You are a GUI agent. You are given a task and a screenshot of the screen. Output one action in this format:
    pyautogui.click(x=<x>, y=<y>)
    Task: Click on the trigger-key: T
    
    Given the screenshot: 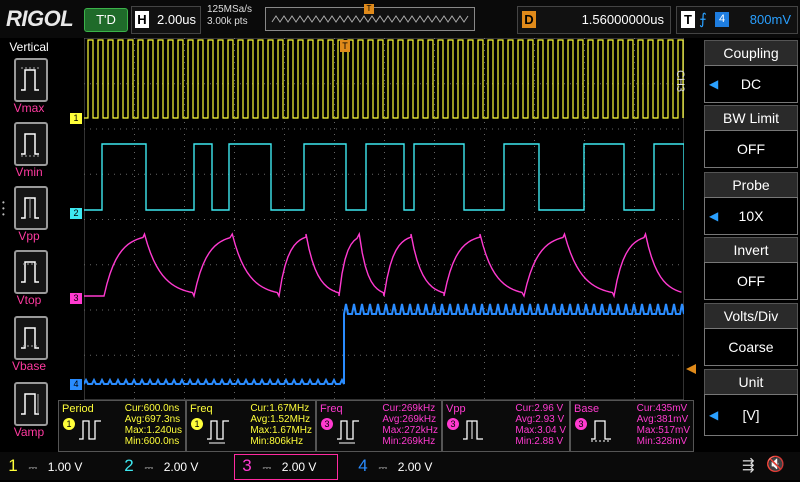 What is the action you would take?
    pyautogui.click(x=688, y=19)
    